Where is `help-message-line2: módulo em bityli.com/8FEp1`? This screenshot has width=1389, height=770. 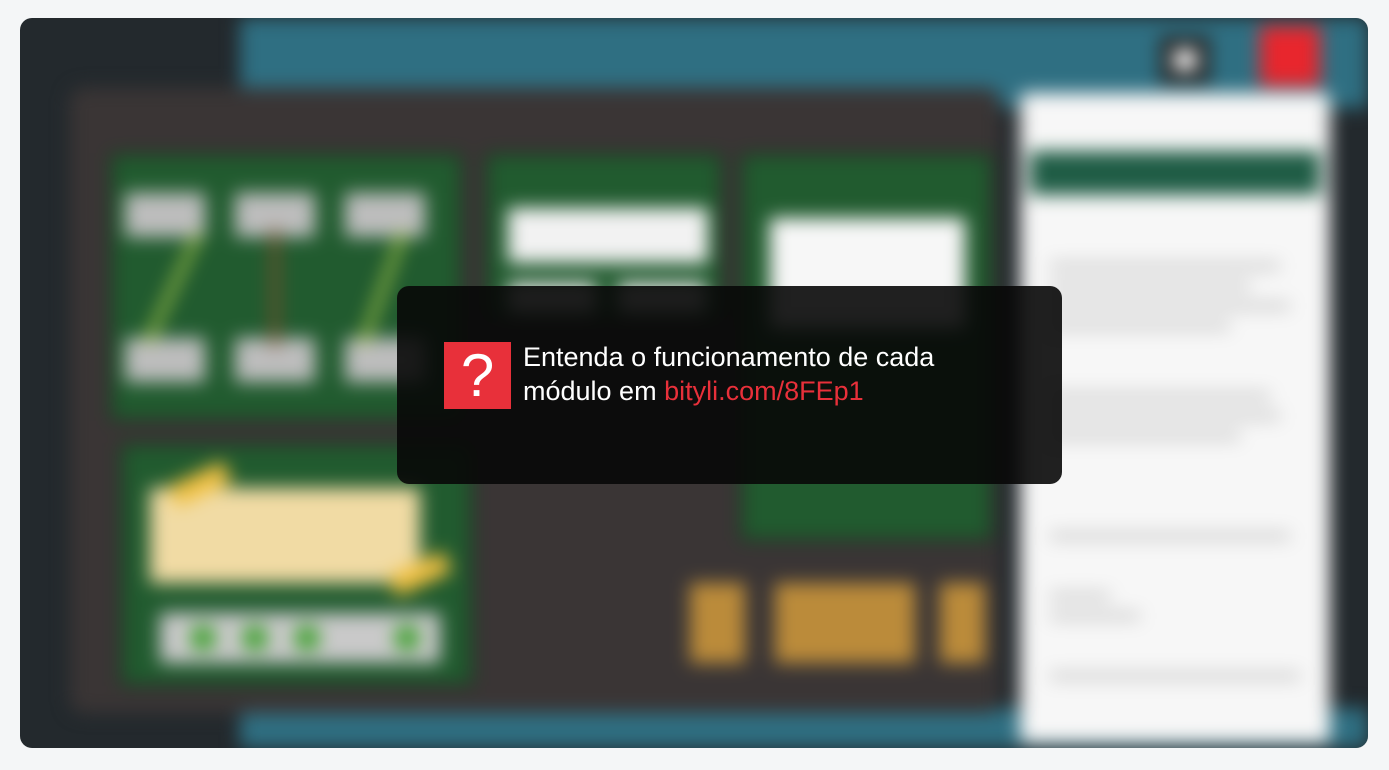 help-message-line2: módulo em bityli.com/8FEp1 is located at coordinates (783, 391).